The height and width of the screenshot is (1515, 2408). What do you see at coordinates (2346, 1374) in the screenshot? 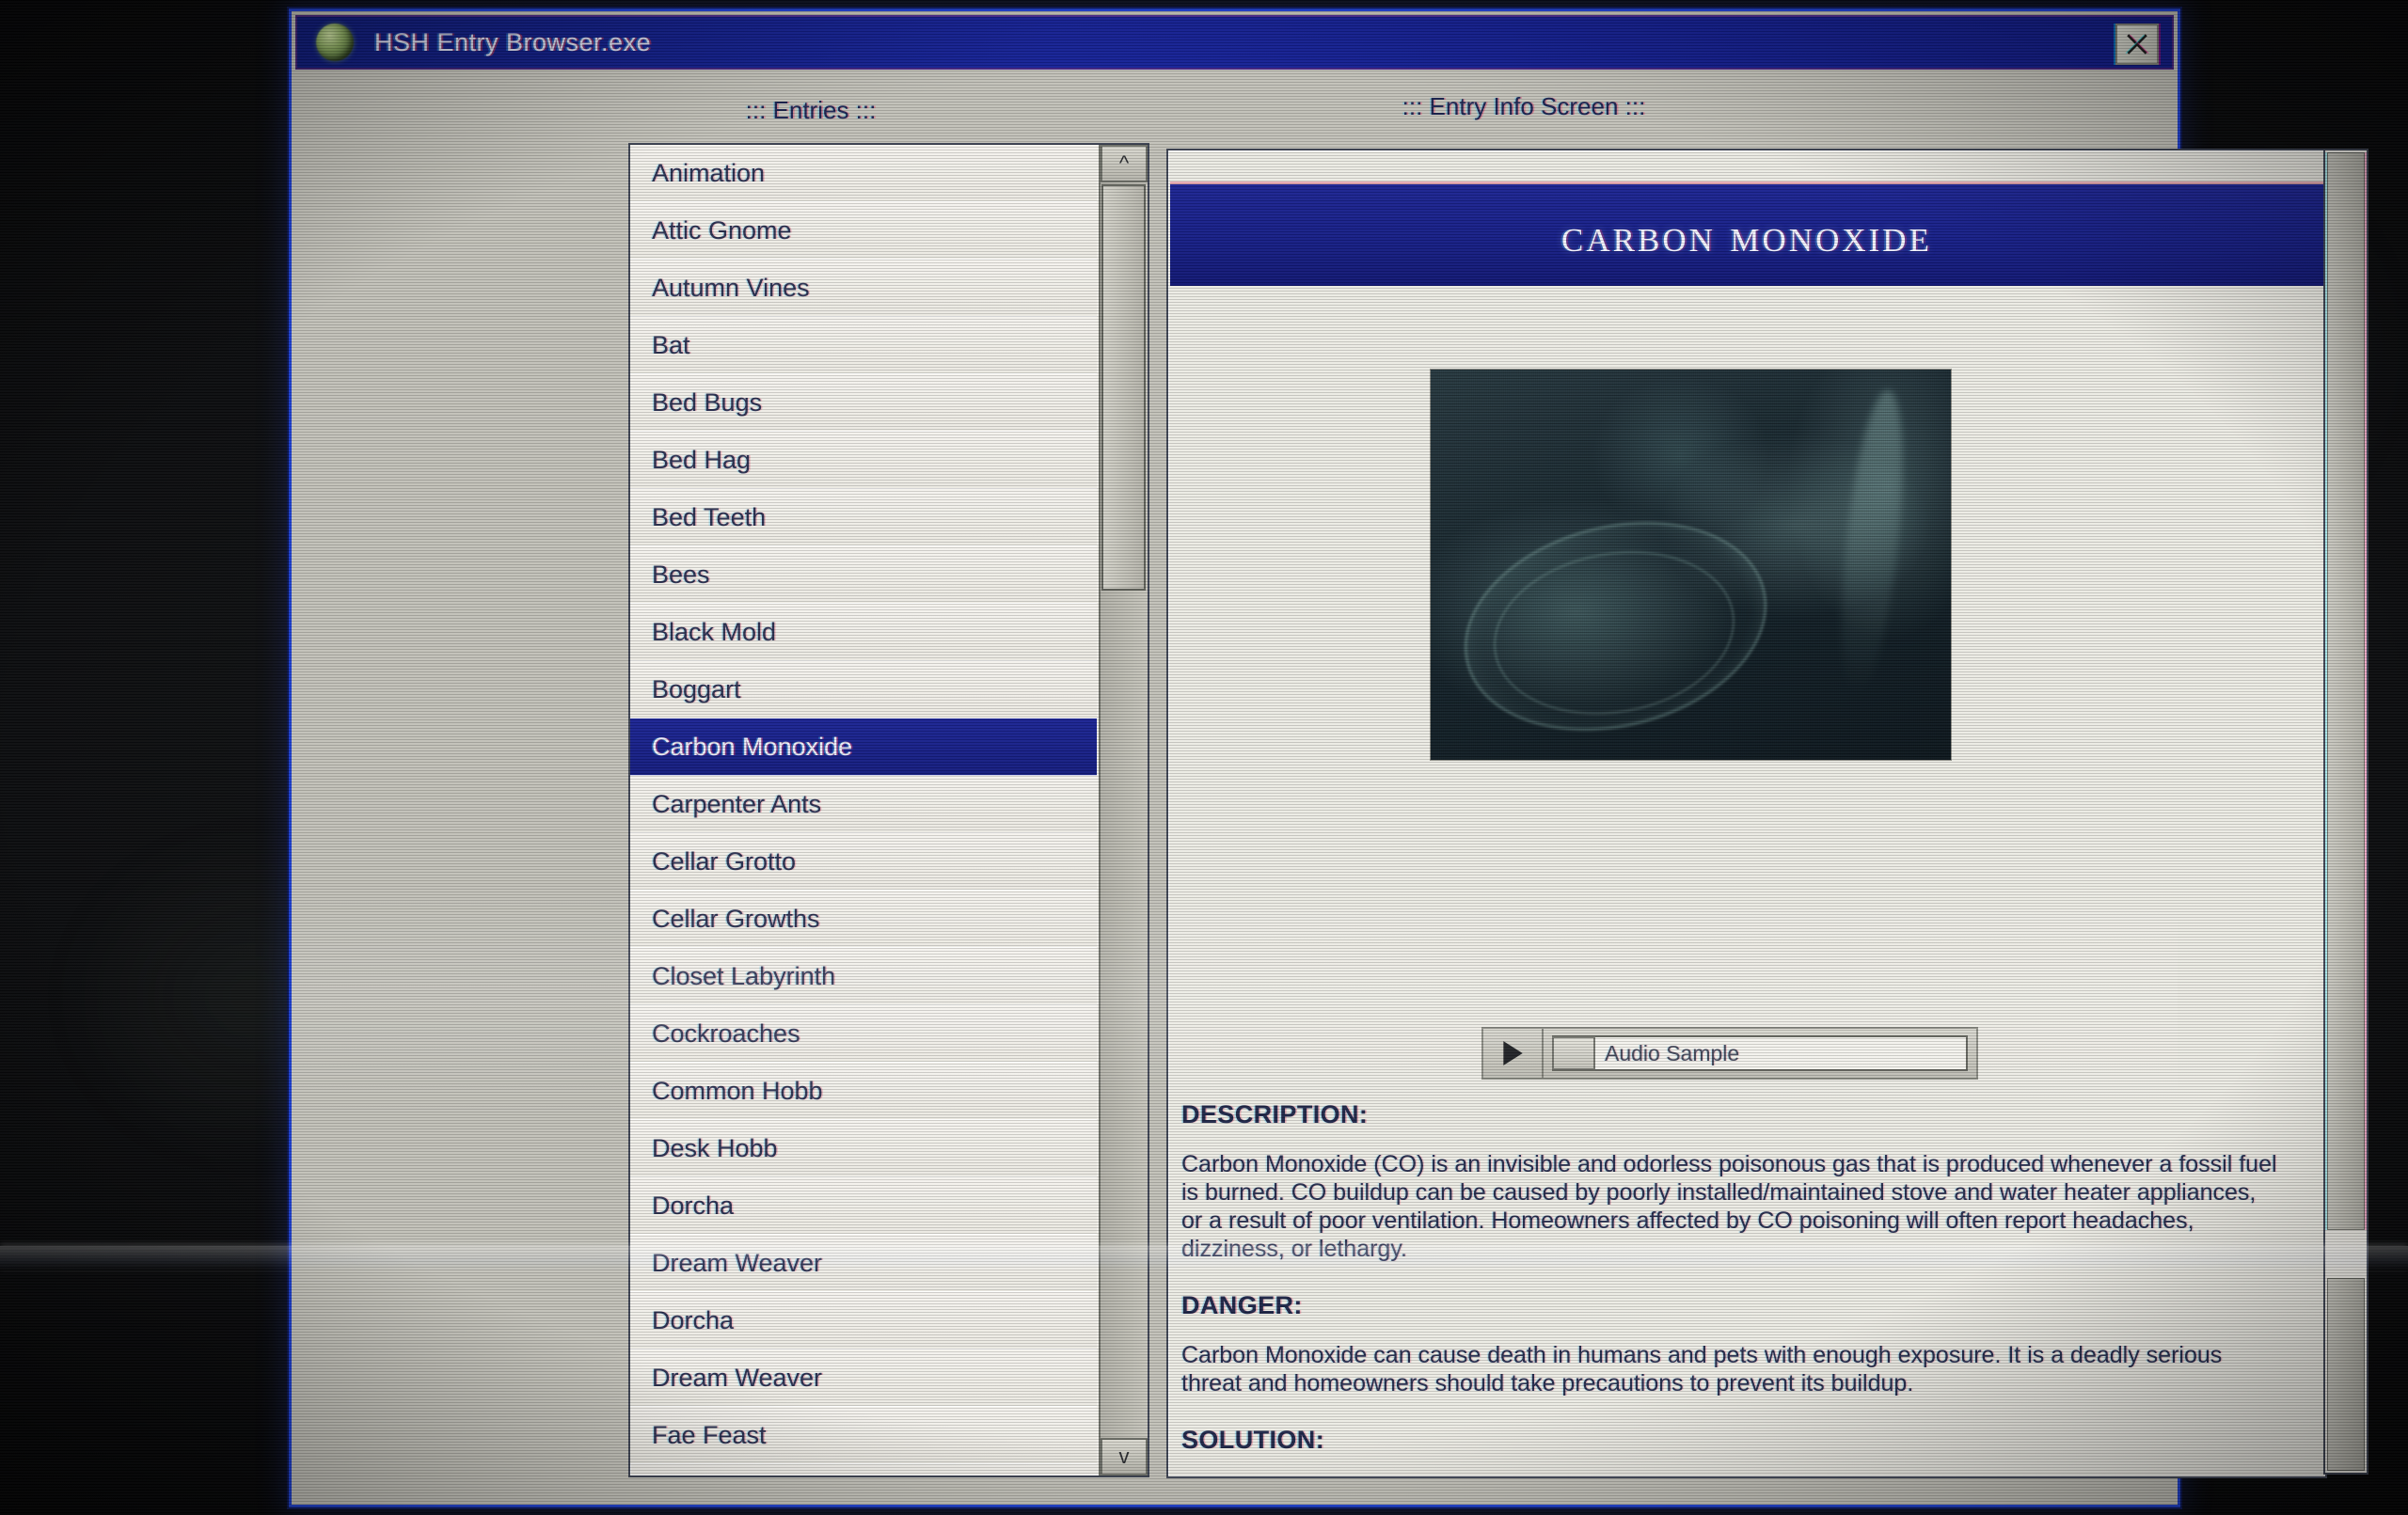
I see `info-scrollbar-lower-thumb` at bounding box center [2346, 1374].